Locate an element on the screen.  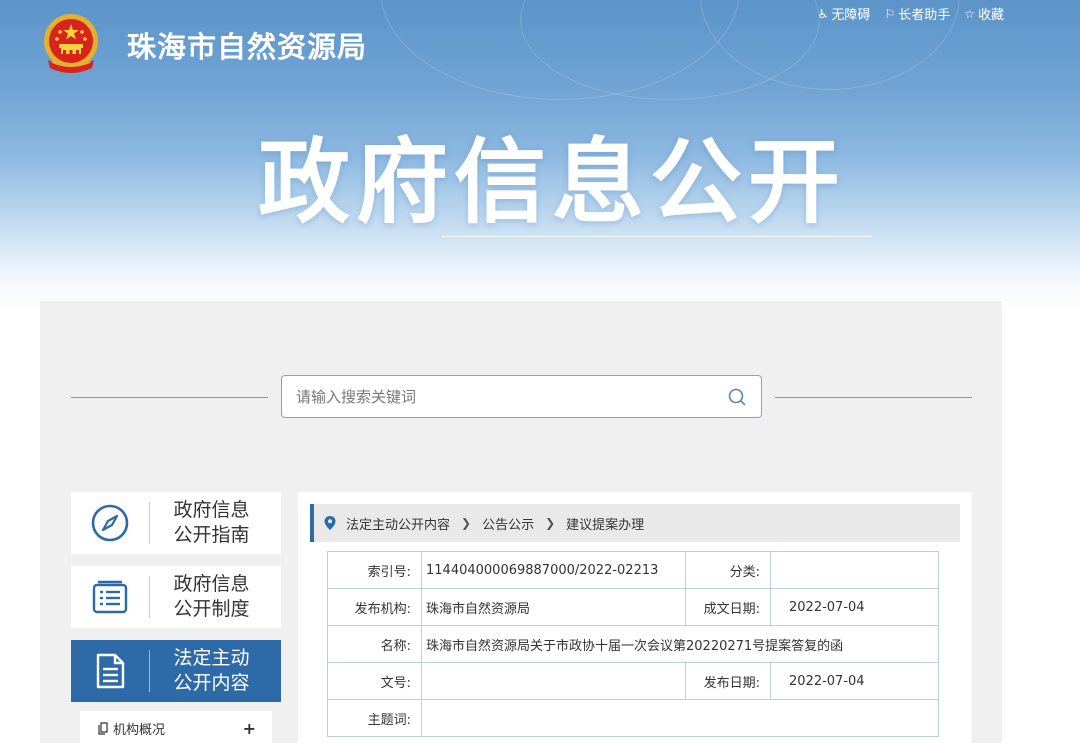
national-emblem-icon is located at coordinates (71, 43).